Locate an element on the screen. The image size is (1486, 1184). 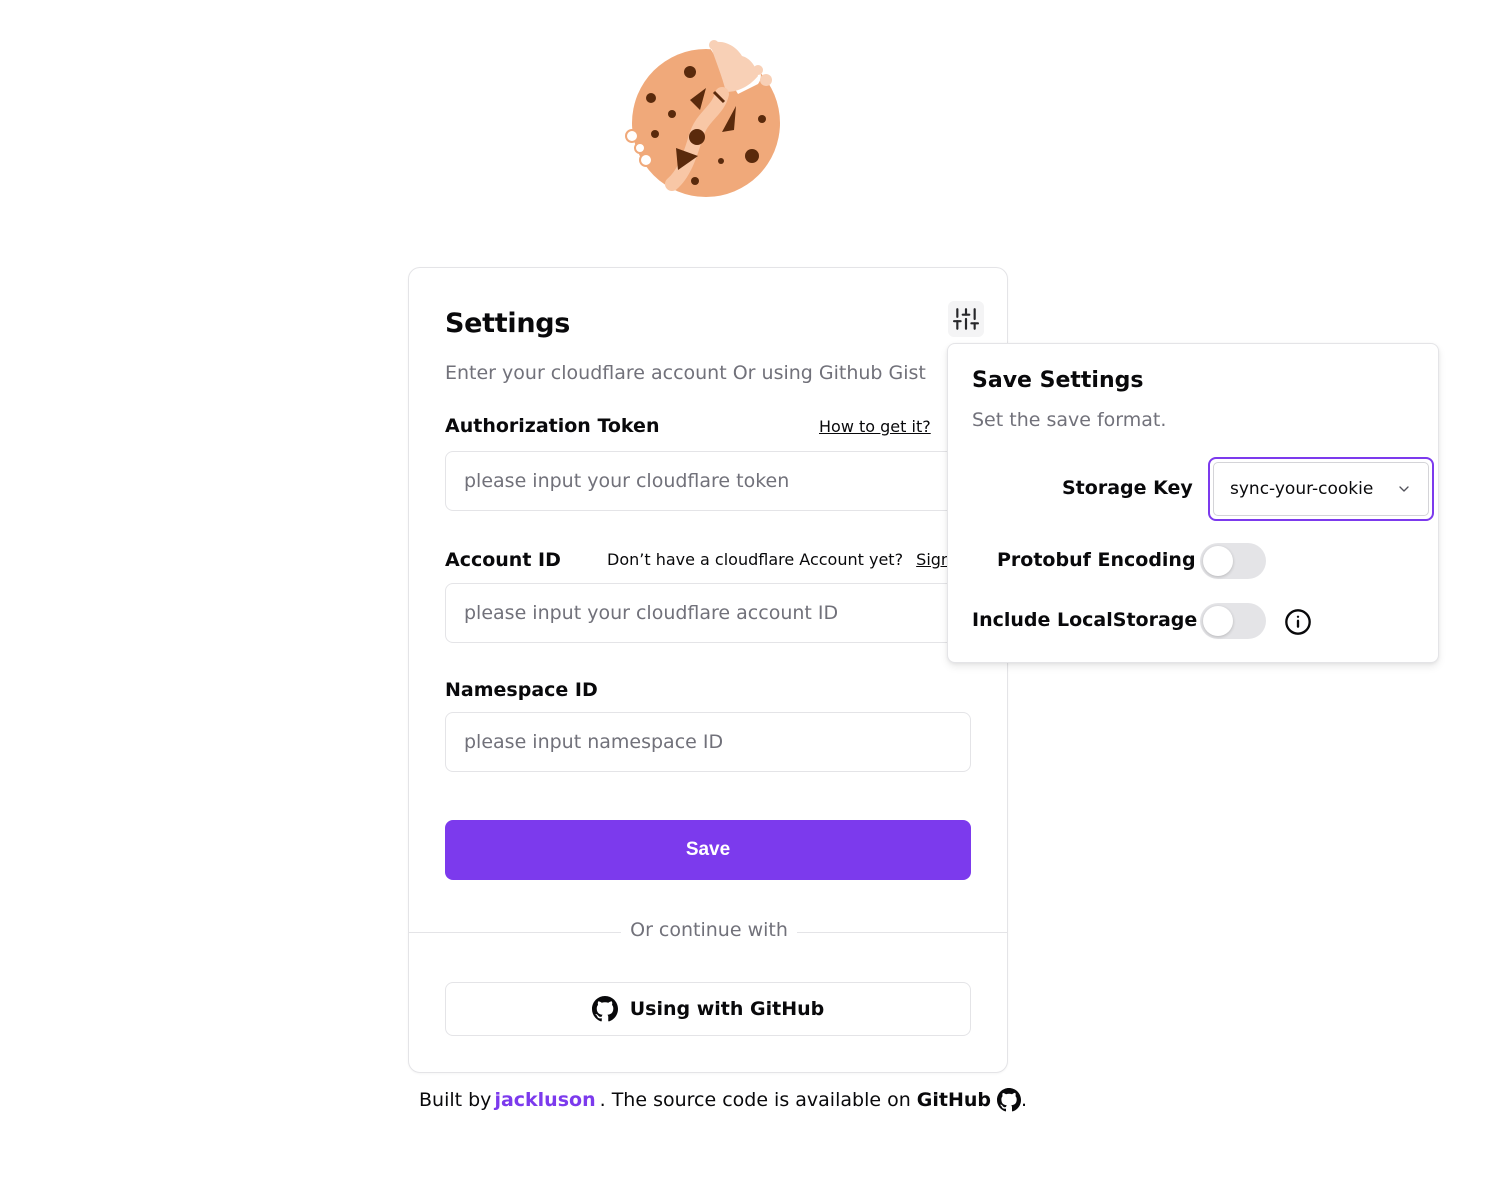
account-help-text: Don’t have a cloudflare Account yet? is located at coordinates (755, 559).